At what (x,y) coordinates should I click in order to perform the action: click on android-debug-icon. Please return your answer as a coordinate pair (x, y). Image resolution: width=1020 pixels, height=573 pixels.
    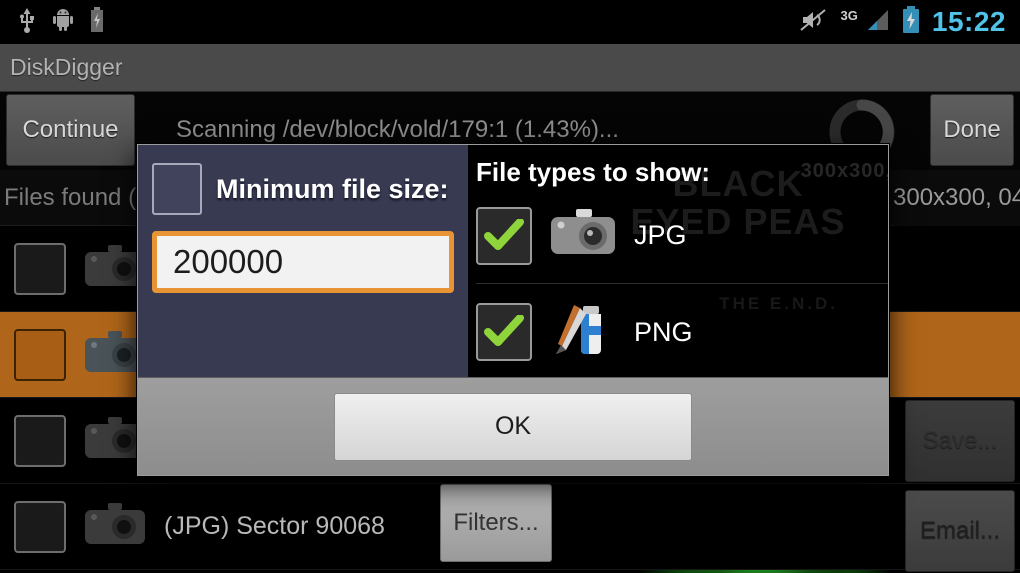
    Looking at the image, I should click on (63, 22).